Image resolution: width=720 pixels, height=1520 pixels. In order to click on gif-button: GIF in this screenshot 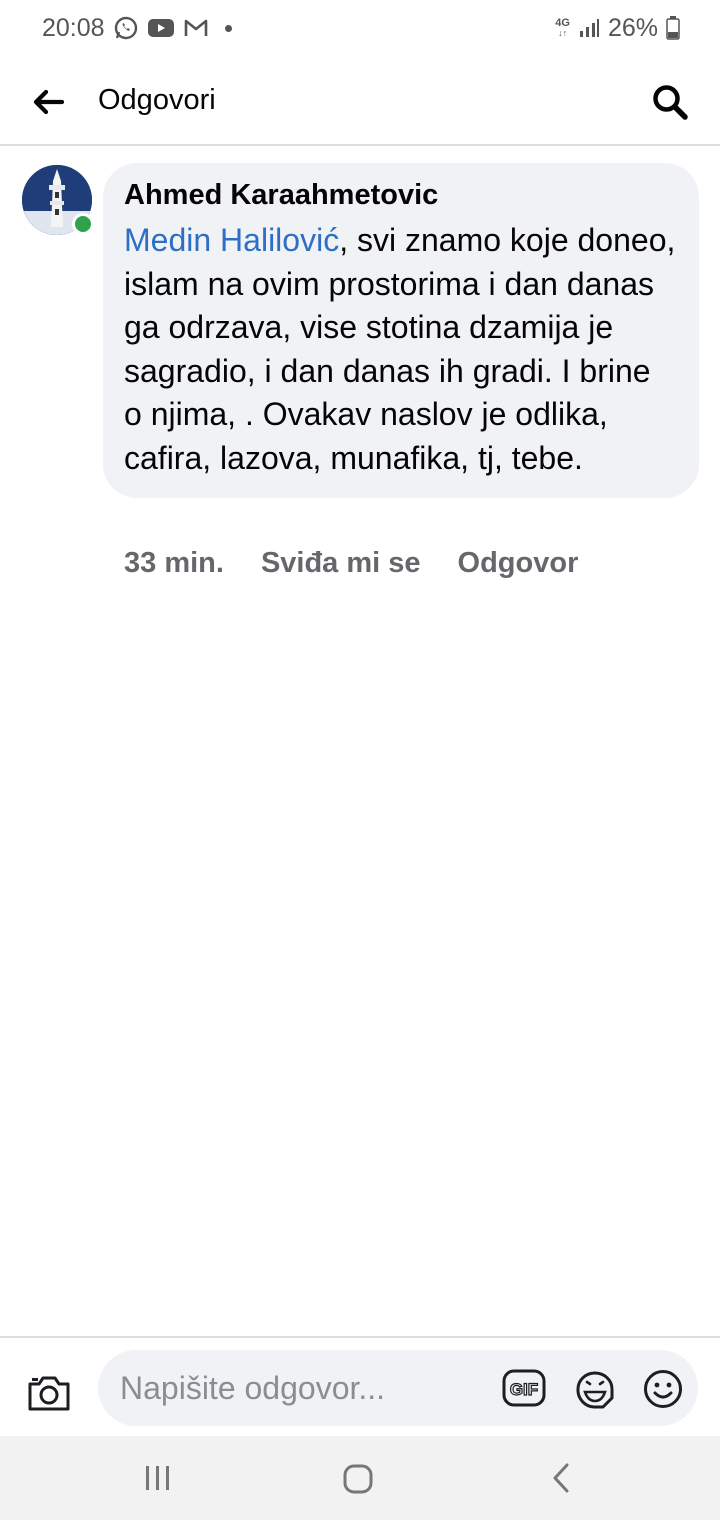, I will do `click(524, 1388)`.